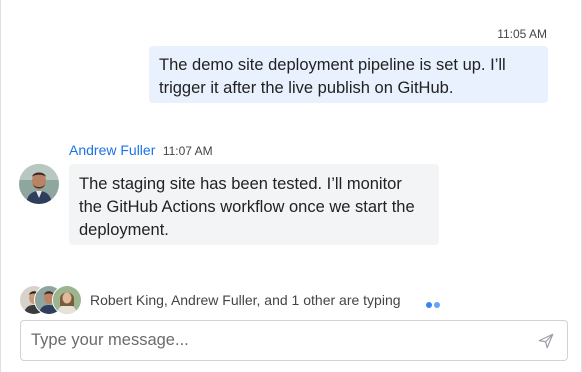 This screenshot has width=582, height=372. What do you see at coordinates (50, 300) in the screenshot?
I see `typing-avatars` at bounding box center [50, 300].